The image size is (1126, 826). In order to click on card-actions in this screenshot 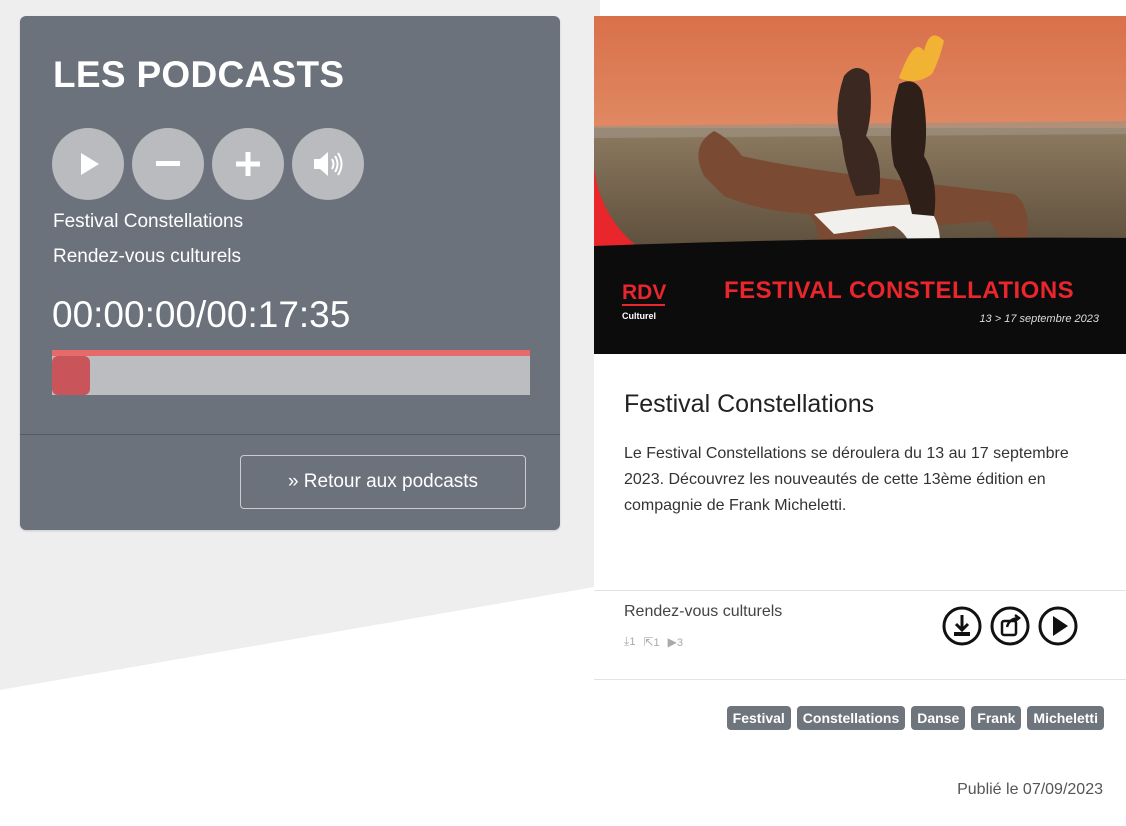, I will do `click(1010, 626)`.